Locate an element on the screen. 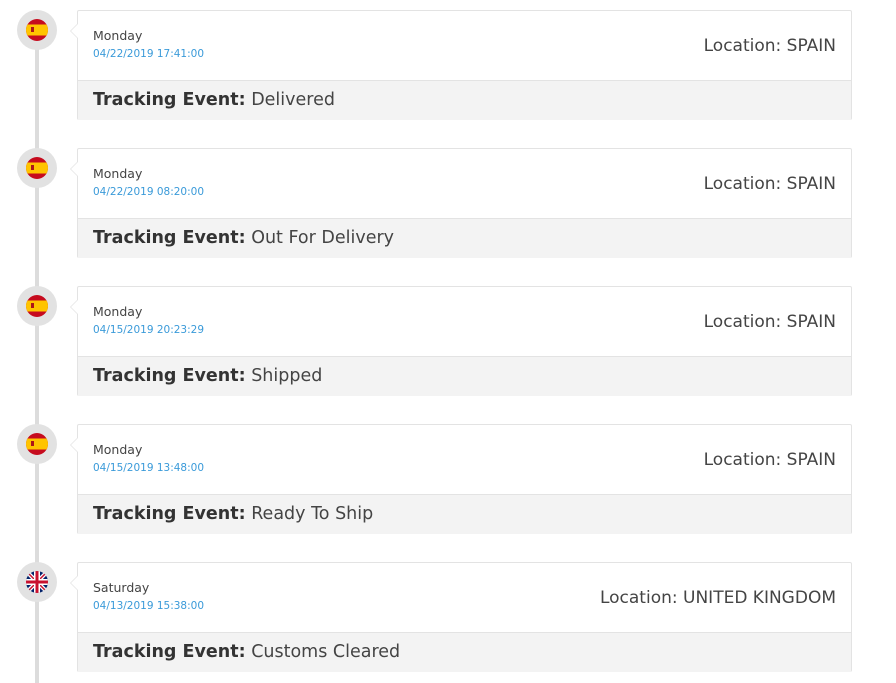  tracking-event-status: Delivered is located at coordinates (293, 100).